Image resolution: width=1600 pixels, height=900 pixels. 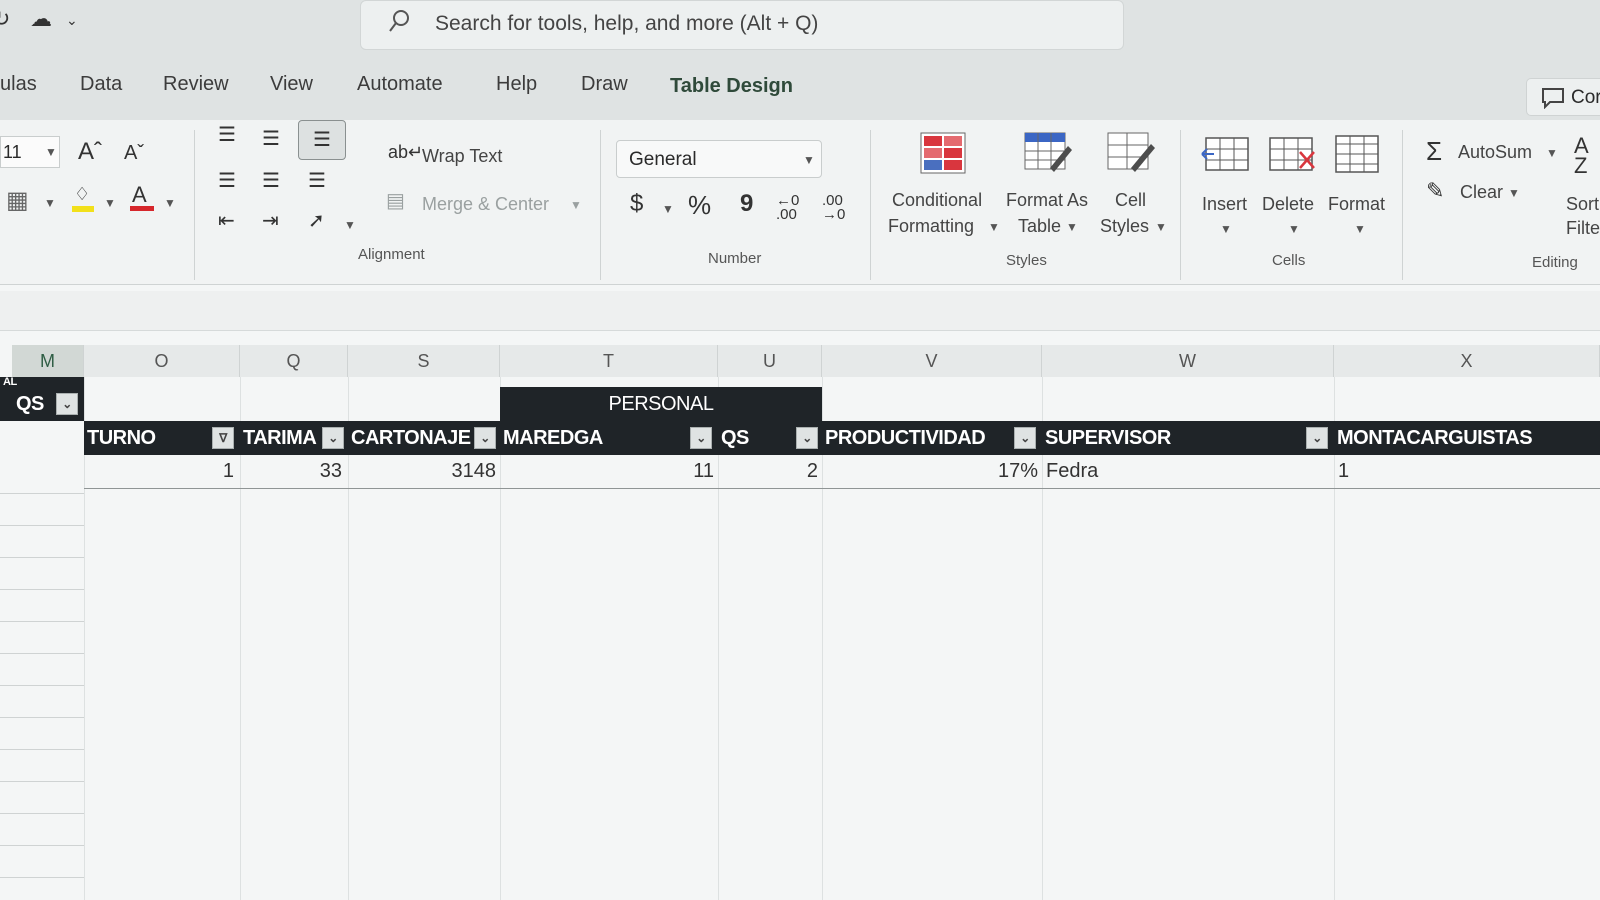 I want to click on font-color-icon: A, so click(x=142, y=198).